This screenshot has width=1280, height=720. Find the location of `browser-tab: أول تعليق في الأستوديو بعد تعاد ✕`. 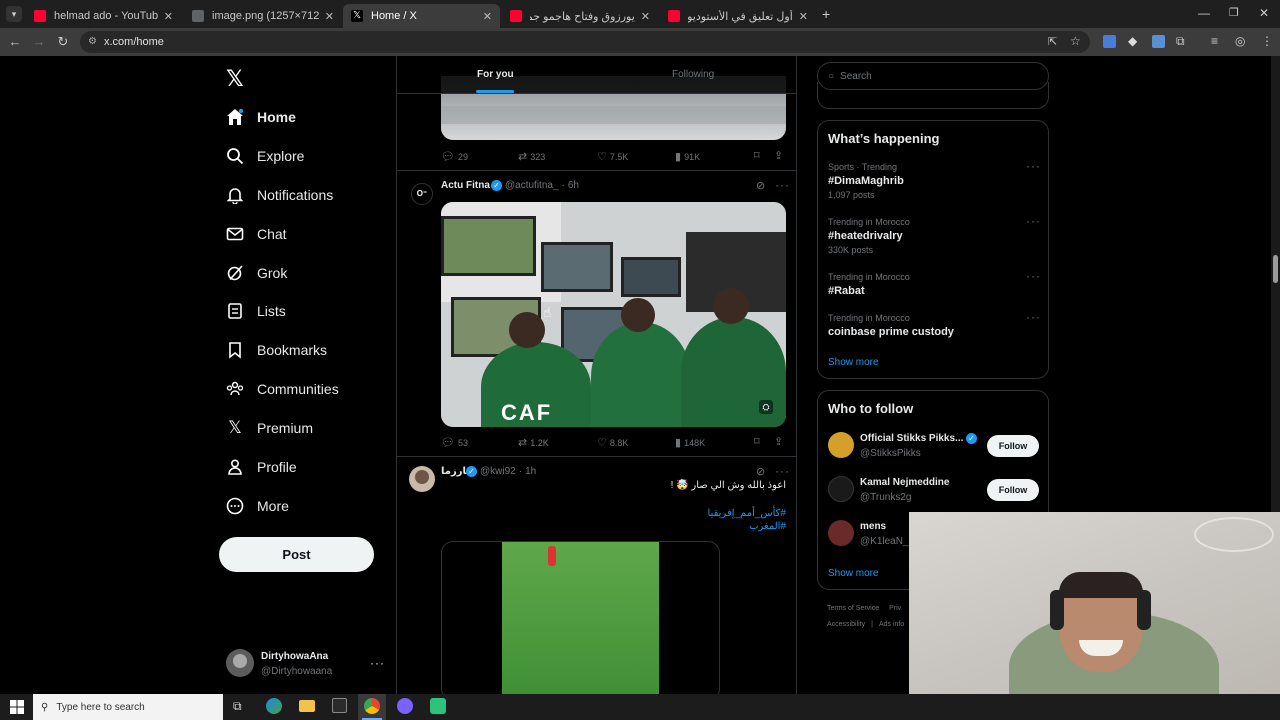

browser-tab: أول تعليق في الأستوديو بعد تعاد ✕ is located at coordinates (738, 16).